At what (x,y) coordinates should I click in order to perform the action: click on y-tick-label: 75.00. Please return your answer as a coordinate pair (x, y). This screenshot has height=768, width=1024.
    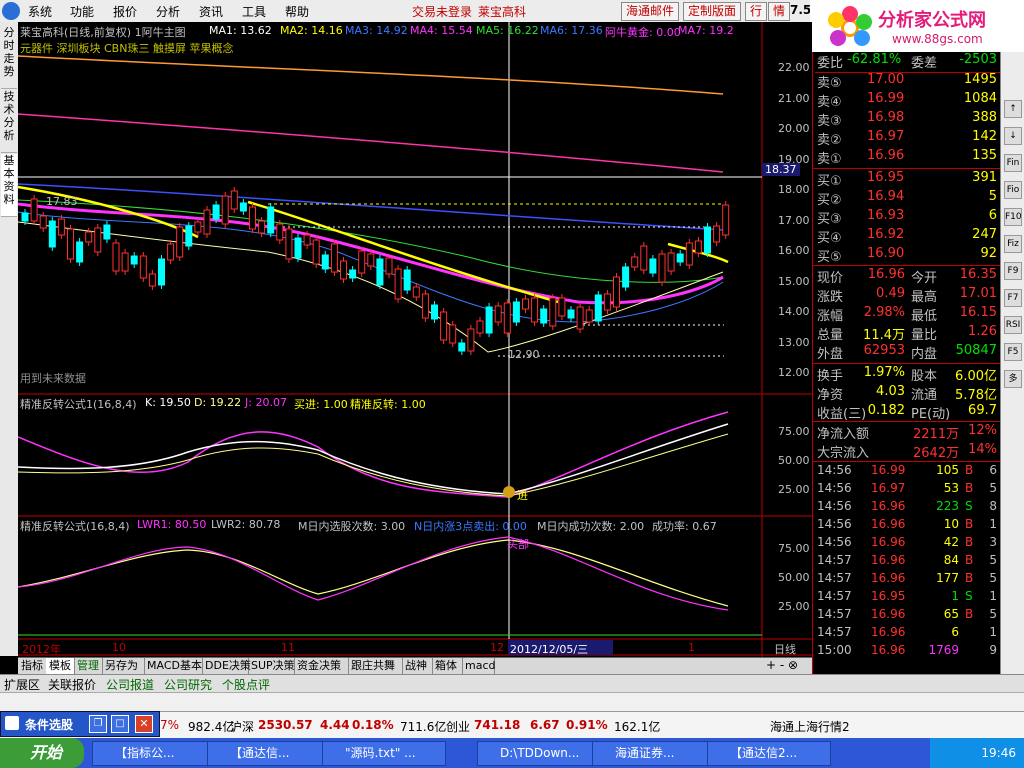
    Looking at the image, I should click on (794, 431).